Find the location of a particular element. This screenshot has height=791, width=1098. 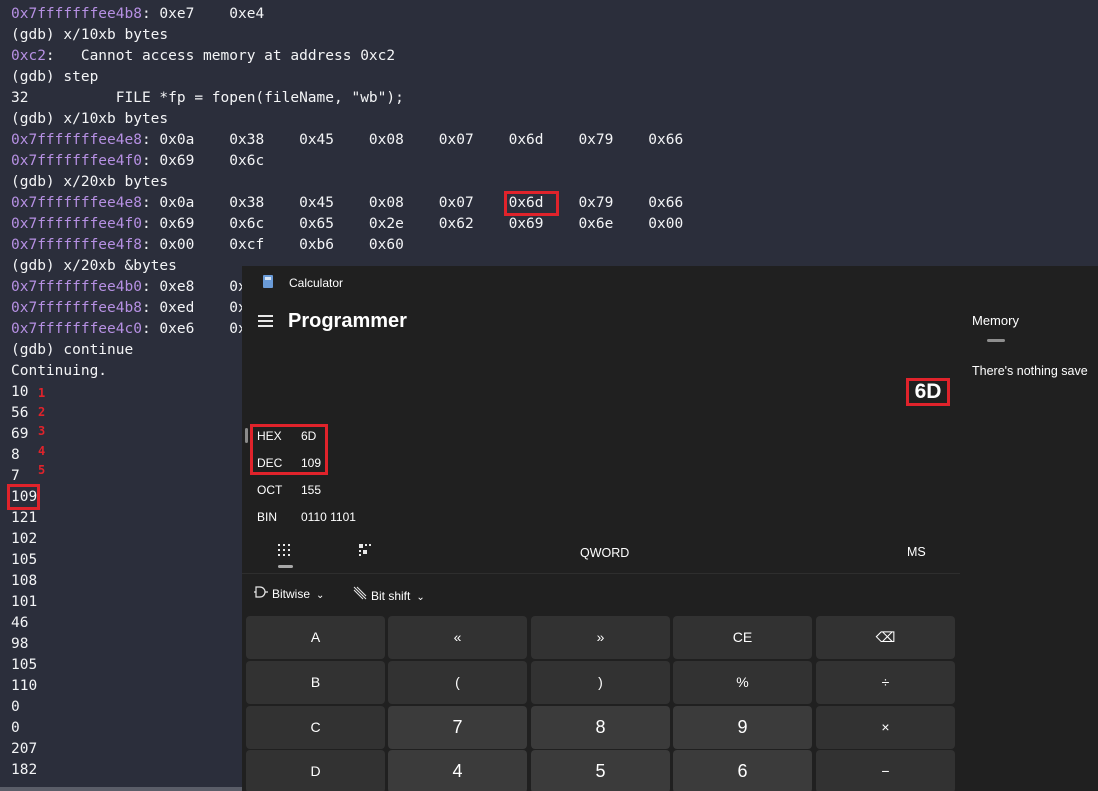

key-multiply: × is located at coordinates (885, 727).